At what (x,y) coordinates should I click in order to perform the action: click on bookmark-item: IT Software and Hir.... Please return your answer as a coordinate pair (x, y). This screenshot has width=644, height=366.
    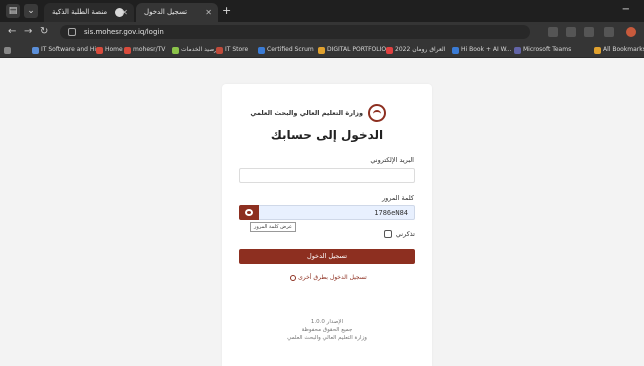
    Looking at the image, I should click on (68, 50).